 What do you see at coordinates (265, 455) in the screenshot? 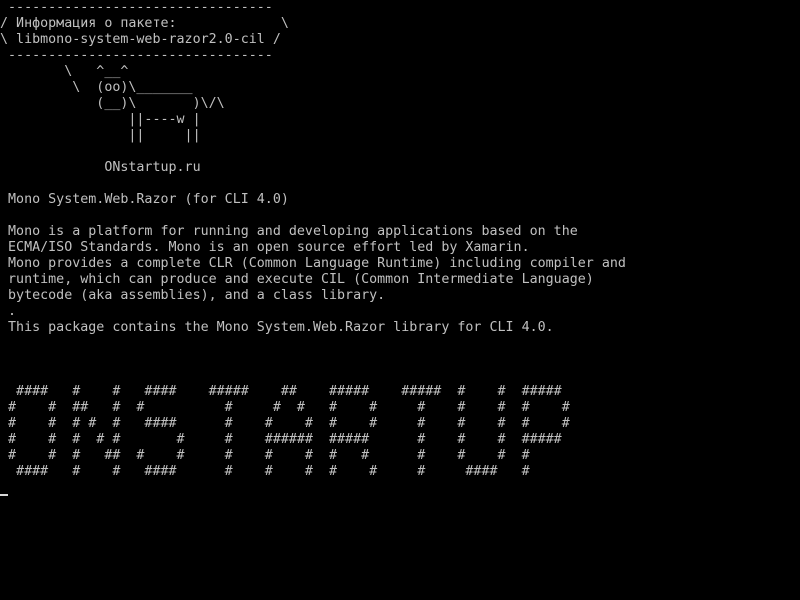
I see `terminal-line: # # # ## # # # # # # # # # # #` at bounding box center [265, 455].